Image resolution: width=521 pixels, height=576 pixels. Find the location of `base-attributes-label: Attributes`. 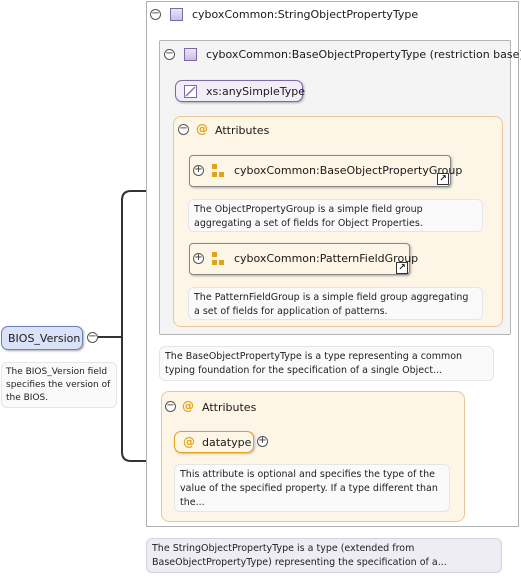

base-attributes-label: Attributes is located at coordinates (242, 130).